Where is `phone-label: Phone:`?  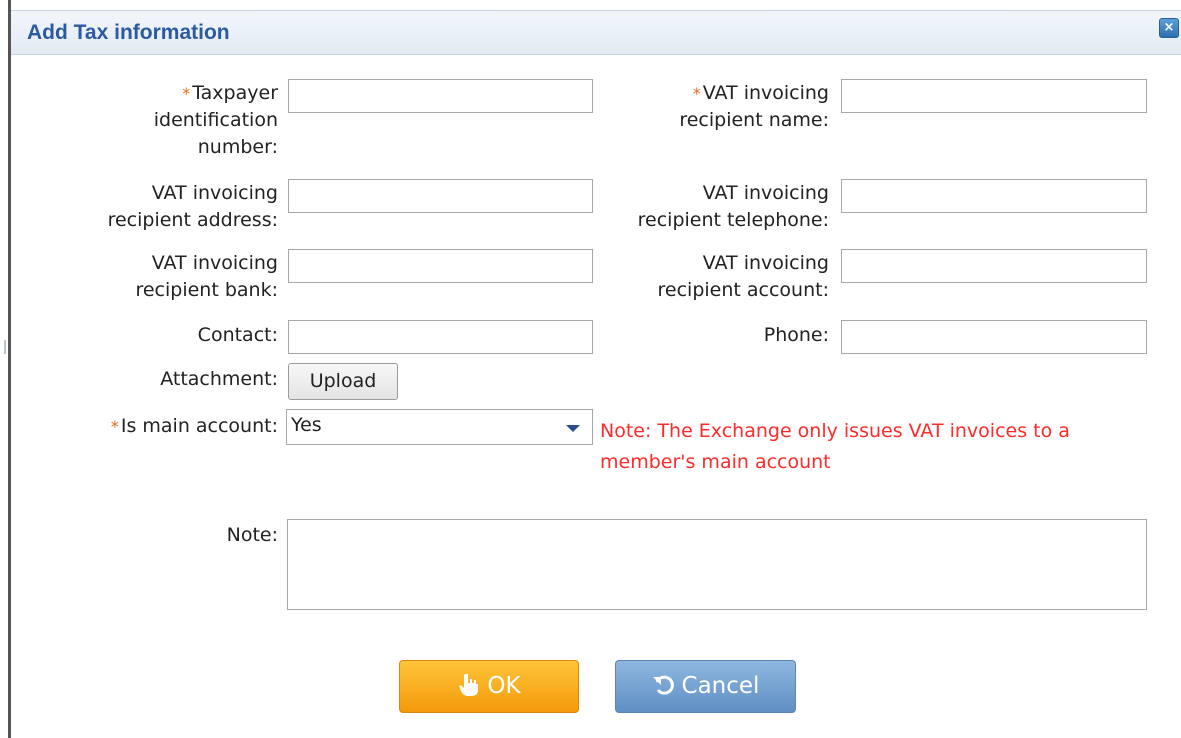 phone-label: Phone: is located at coordinates (796, 335).